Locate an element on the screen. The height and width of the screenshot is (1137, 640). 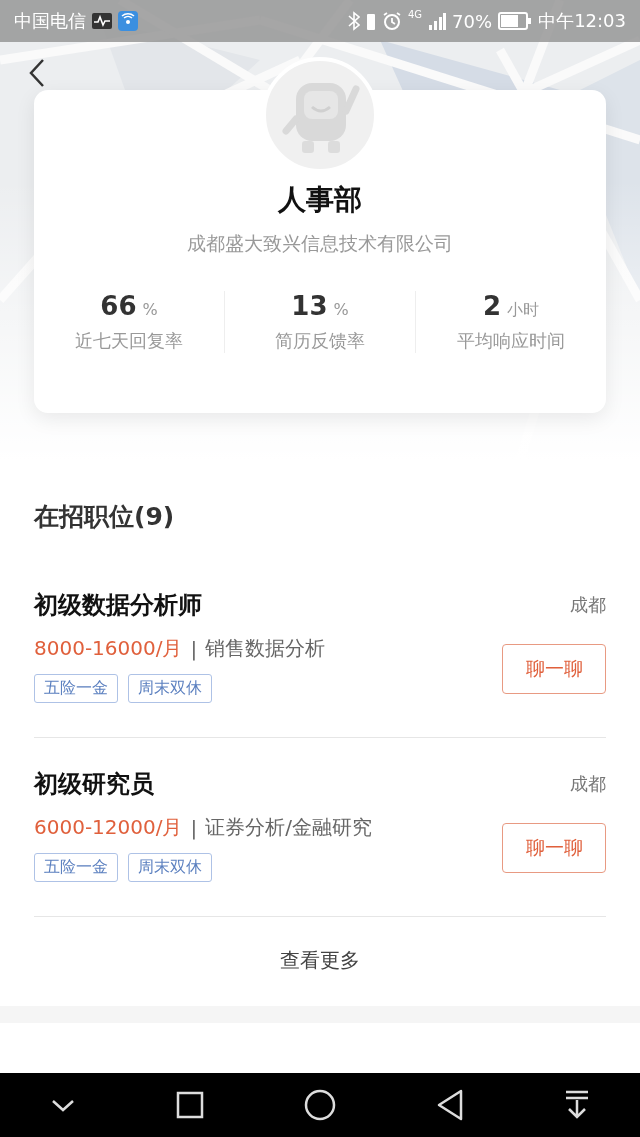
recents-icon is located at coordinates (190, 1105).